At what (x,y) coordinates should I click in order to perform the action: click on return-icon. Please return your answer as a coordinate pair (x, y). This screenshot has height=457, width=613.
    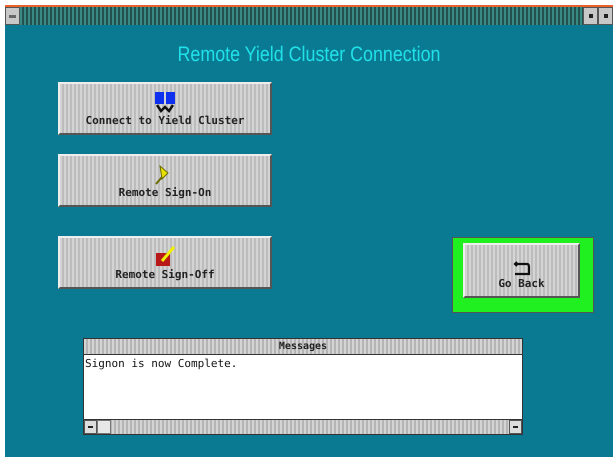
    Looking at the image, I should click on (522, 268).